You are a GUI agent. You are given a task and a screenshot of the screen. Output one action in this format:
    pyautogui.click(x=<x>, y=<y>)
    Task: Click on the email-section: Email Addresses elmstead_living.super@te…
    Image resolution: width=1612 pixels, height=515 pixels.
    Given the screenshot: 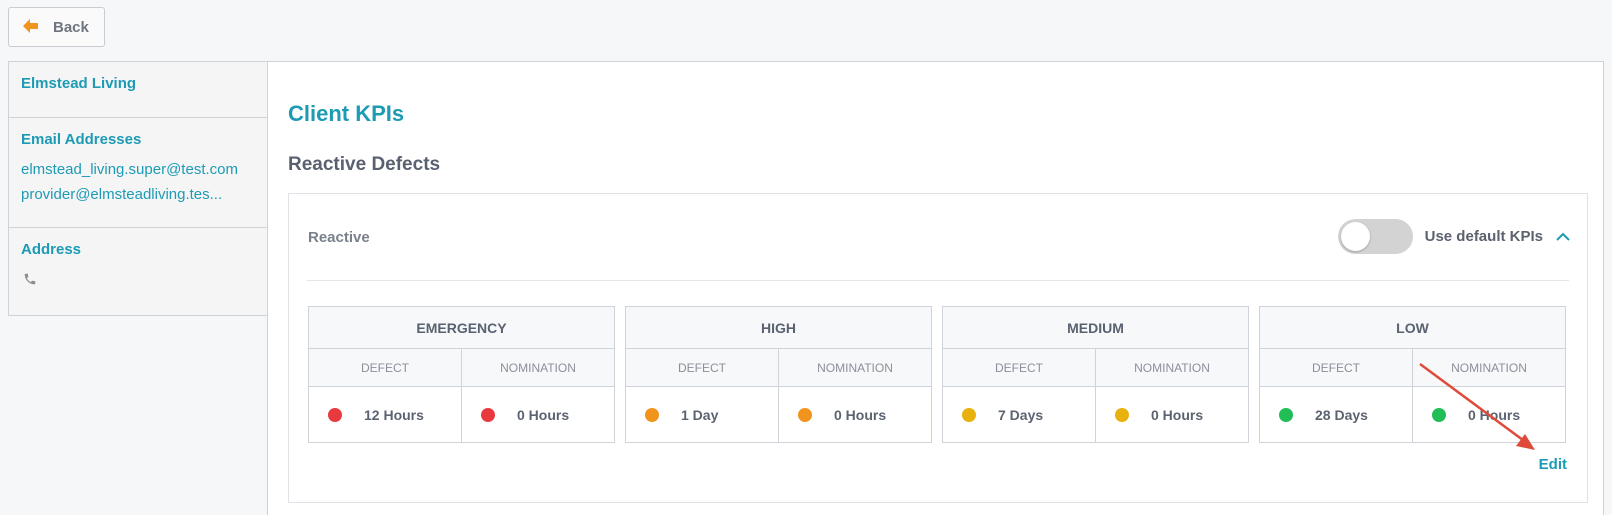 What is the action you would take?
    pyautogui.click(x=138, y=173)
    